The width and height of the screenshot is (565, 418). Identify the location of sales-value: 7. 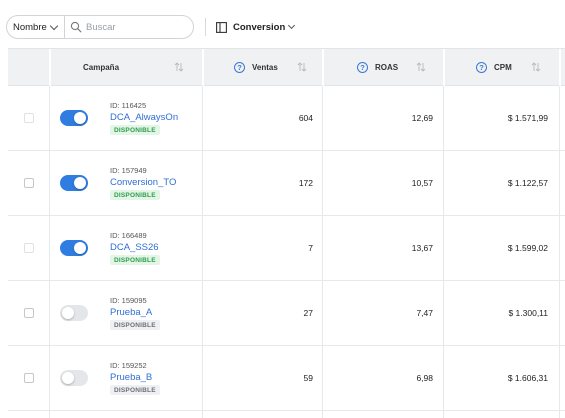
(310, 248).